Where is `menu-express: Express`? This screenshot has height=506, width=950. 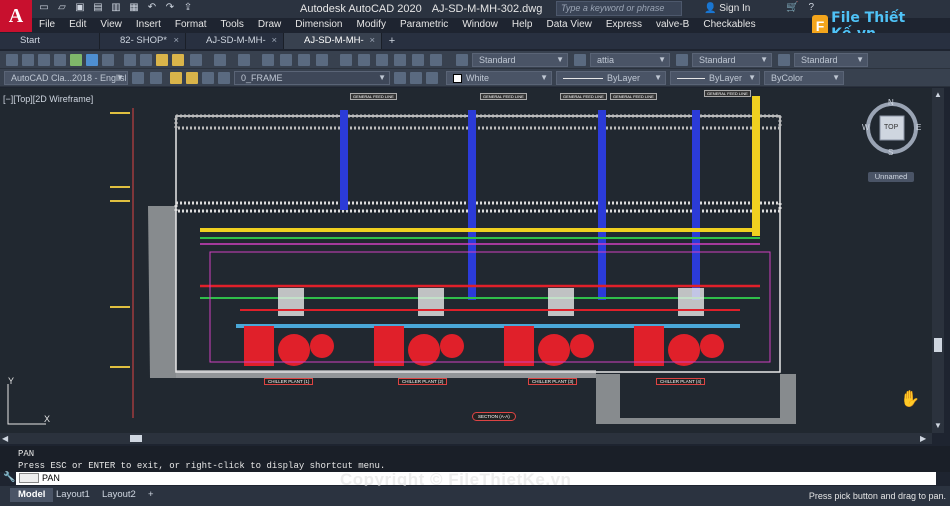
menu-express: Express is located at coordinates (624, 25).